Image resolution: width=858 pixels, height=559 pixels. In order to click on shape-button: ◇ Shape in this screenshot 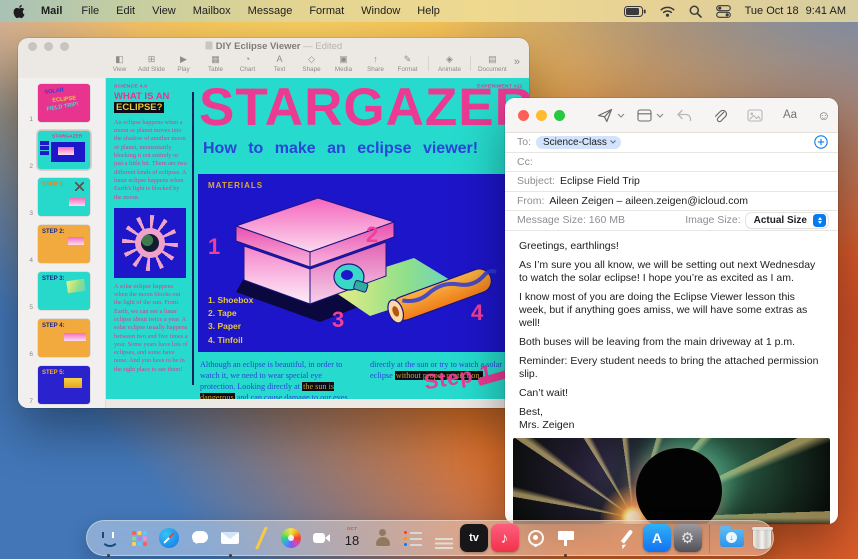, I will do `click(311, 64)`.